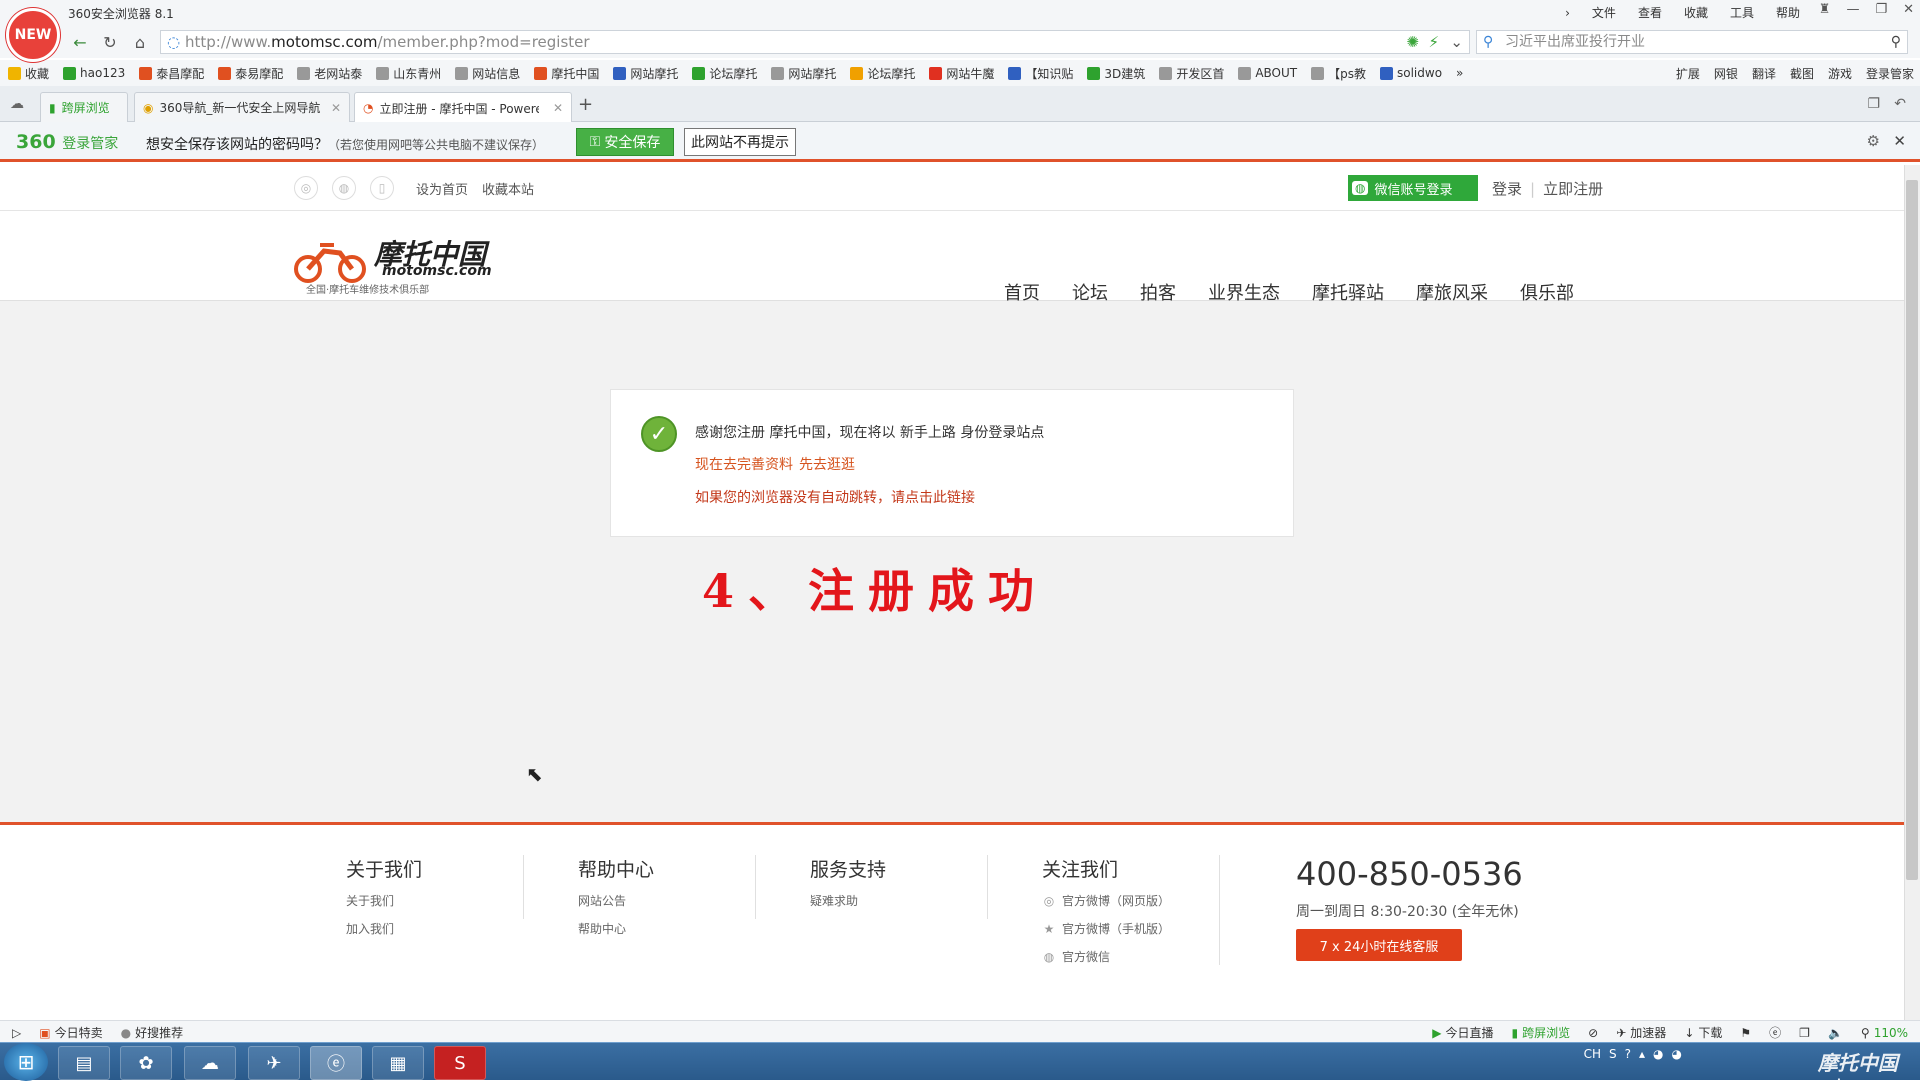 The height and width of the screenshot is (1089, 1920). Describe the element at coordinates (1692, 42) in the screenshot. I see `search-input: ⚲ 习近平出席亚投行开业 ⚲` at that location.